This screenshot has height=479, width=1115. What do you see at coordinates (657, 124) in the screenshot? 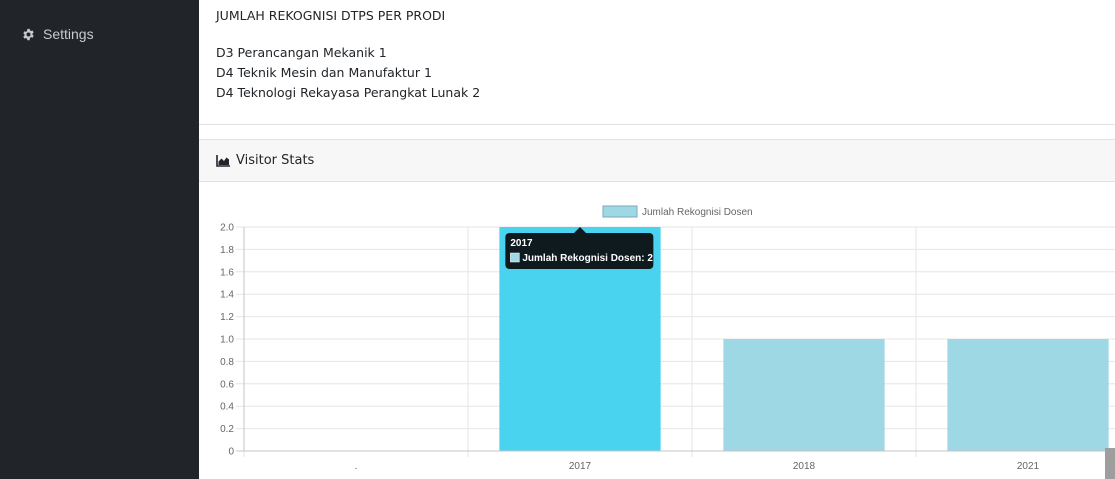
I see `divider` at bounding box center [657, 124].